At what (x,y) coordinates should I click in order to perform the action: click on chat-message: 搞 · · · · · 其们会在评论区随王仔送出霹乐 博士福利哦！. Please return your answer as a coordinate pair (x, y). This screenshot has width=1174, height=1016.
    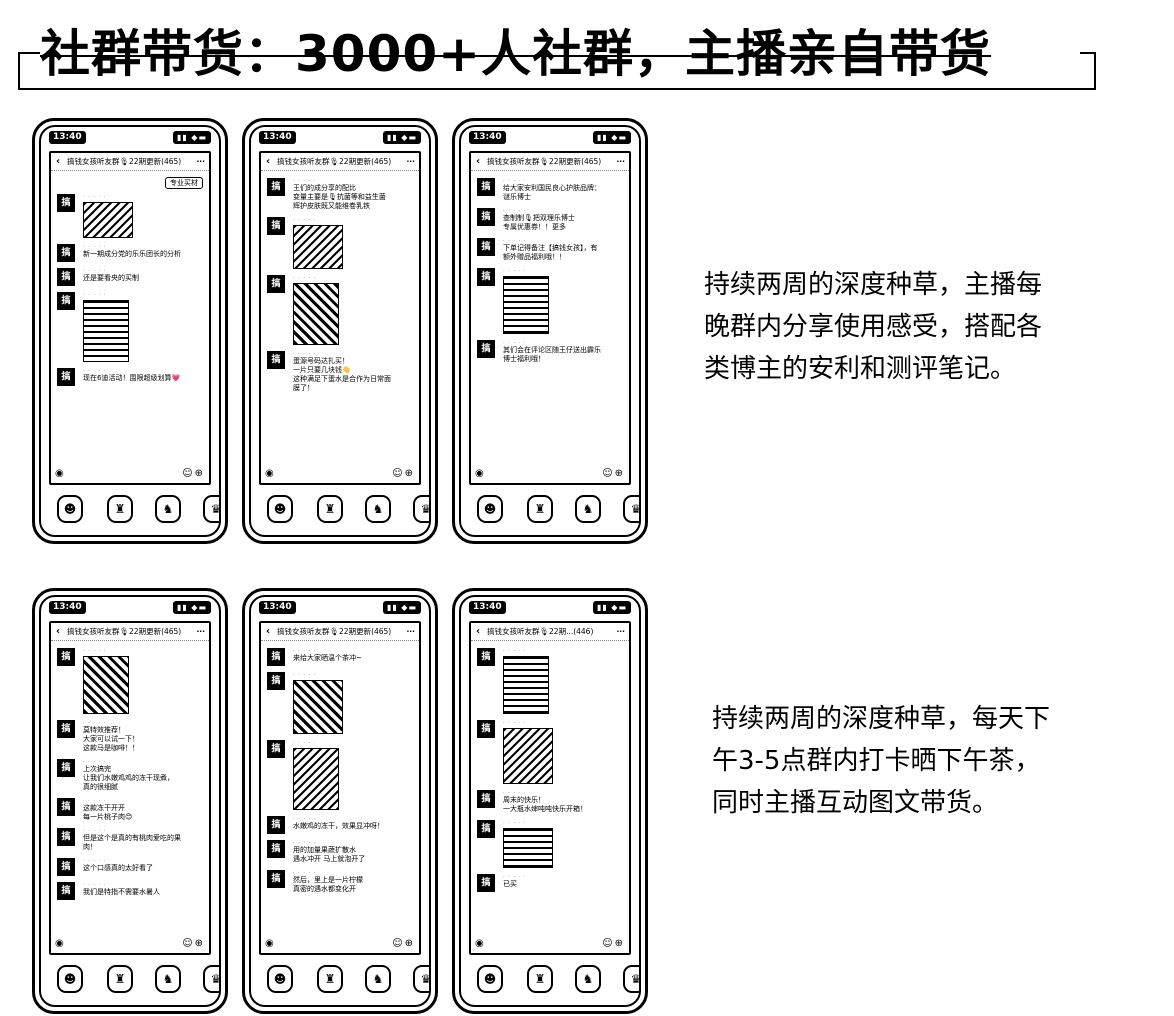
    Looking at the image, I should click on (551, 352).